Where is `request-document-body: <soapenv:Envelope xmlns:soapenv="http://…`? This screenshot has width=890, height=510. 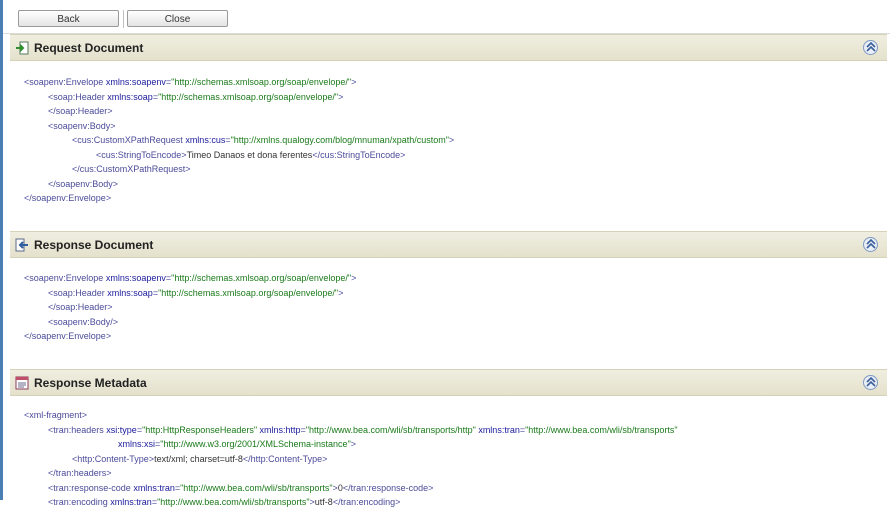 request-document-body: <soapenv:Envelope xmlns:soapenv="http://… is located at coordinates (239, 140).